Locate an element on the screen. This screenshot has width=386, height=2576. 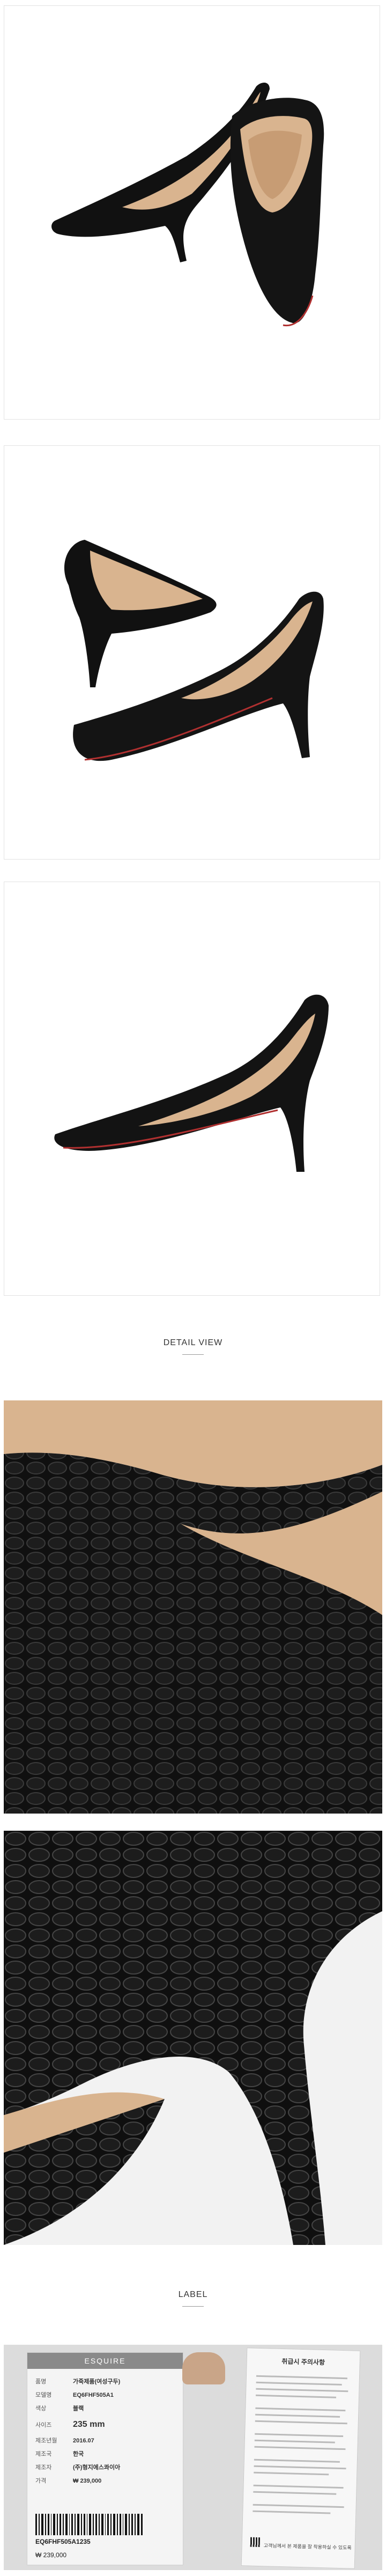
tag-brand: ESQUIRE is located at coordinates (105, 2361).